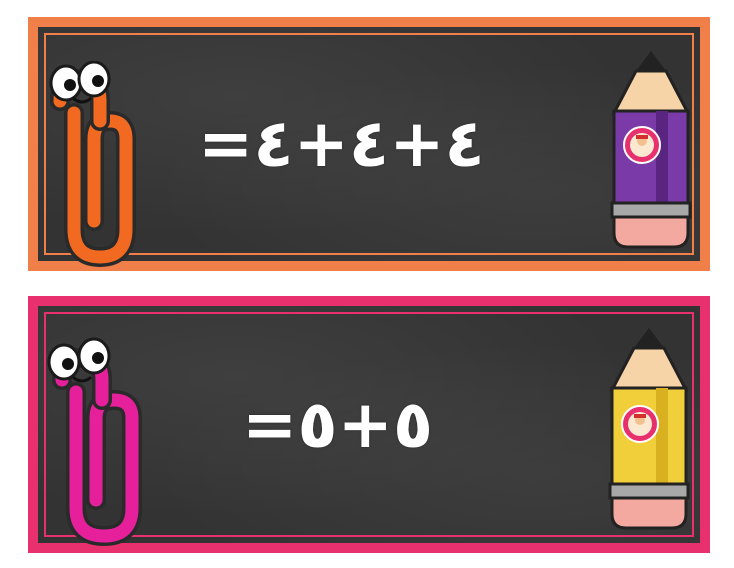  I want to click on math-equation: =٥+٥, so click(338, 424).